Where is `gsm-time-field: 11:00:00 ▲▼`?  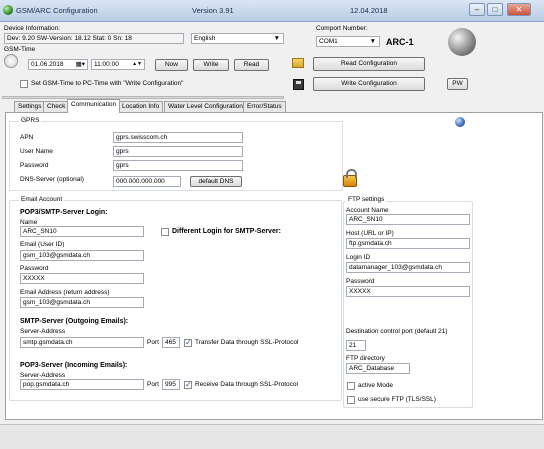
gsm-time-field: 11:00:00 ▲▼ is located at coordinates (118, 64).